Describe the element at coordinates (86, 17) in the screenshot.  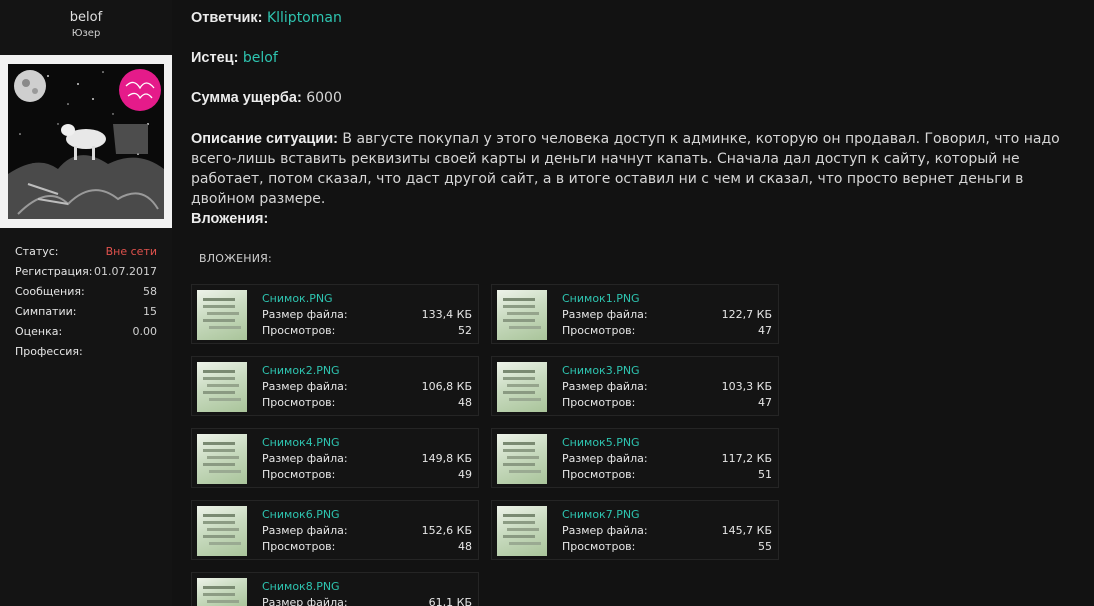
I see `username-link: belof` at that location.